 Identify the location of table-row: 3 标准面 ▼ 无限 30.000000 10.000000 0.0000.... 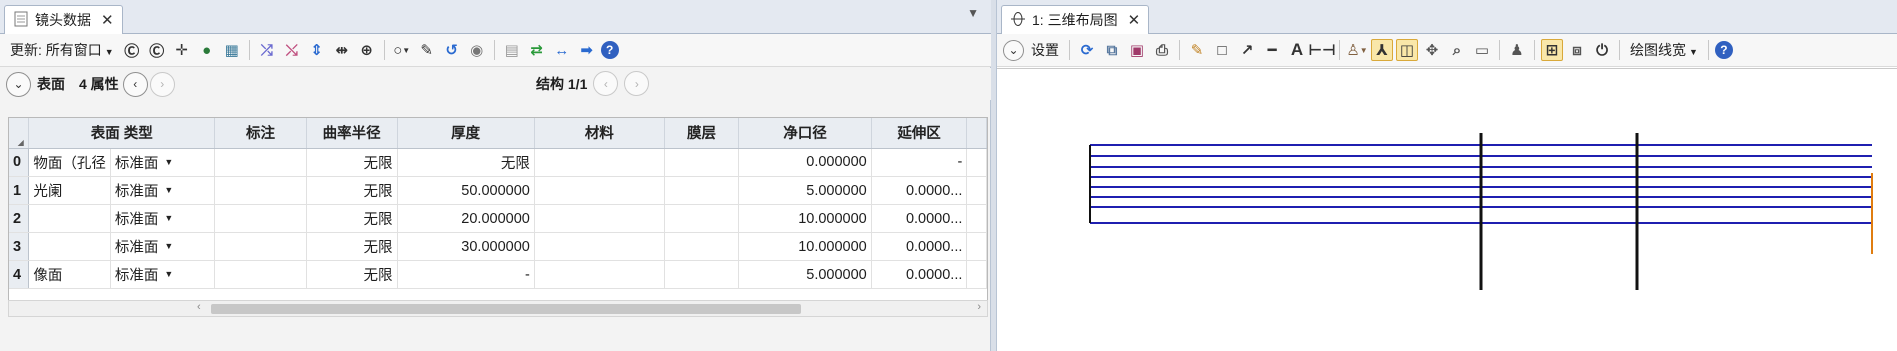
(498, 246).